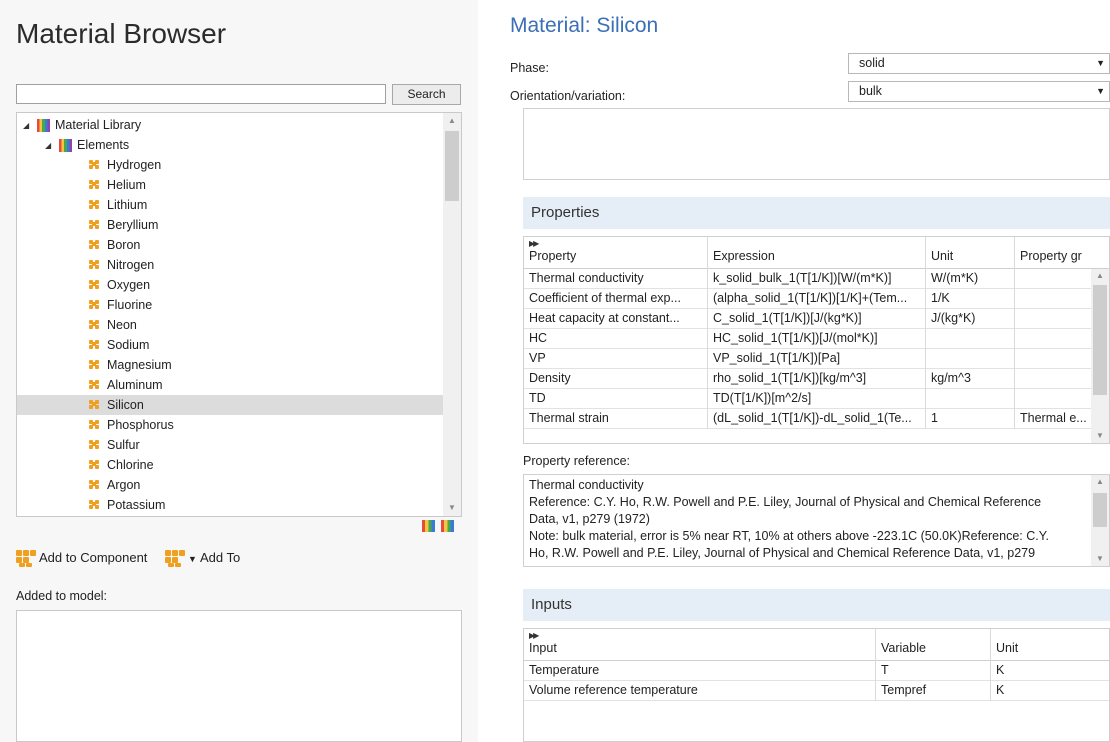  I want to click on table-cell: Temperature, so click(700, 671).